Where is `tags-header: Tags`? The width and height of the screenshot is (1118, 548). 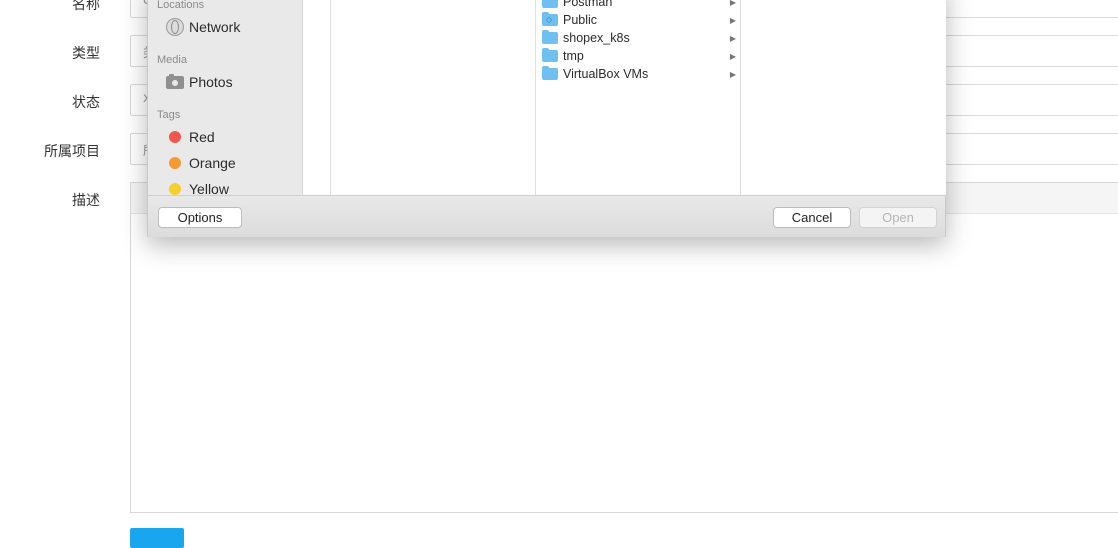 tags-header: Tags is located at coordinates (169, 115).